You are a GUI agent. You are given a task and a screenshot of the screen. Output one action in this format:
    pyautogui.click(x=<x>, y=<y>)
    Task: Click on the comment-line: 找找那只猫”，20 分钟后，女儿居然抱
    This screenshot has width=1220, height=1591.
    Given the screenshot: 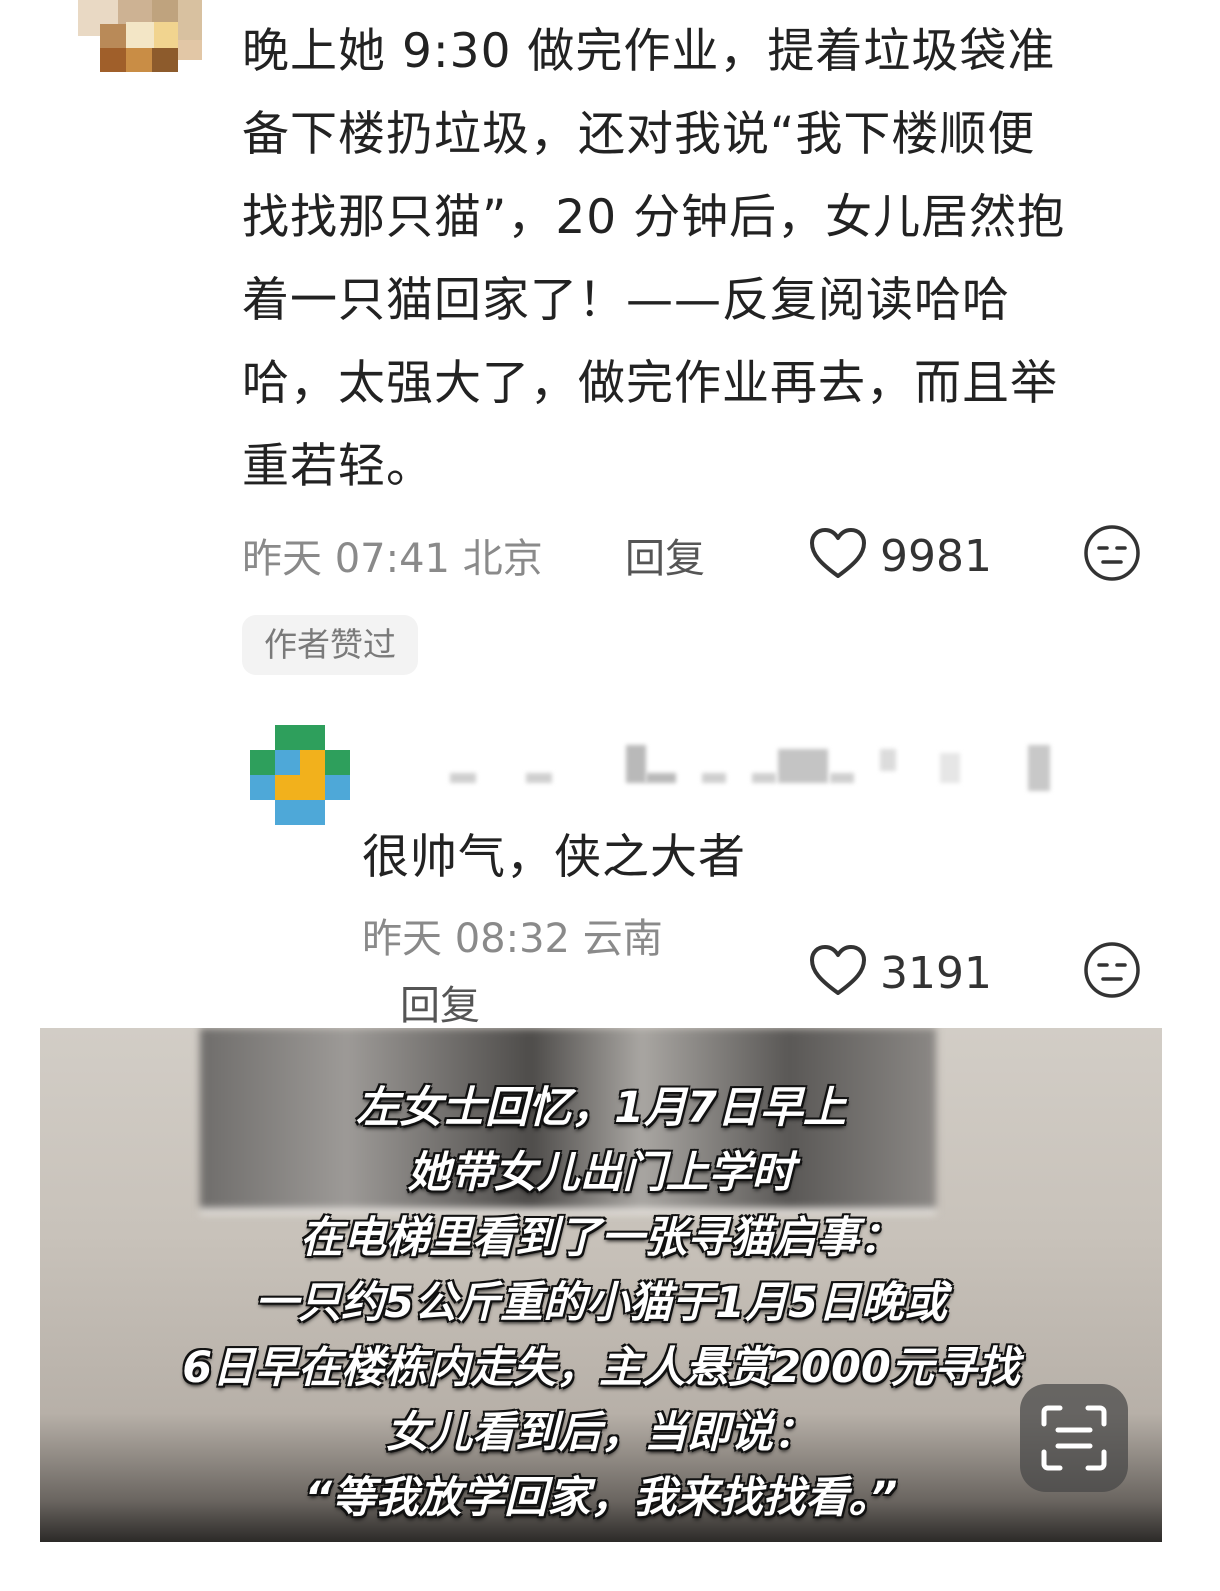 What is the action you would take?
    pyautogui.click(x=654, y=217)
    